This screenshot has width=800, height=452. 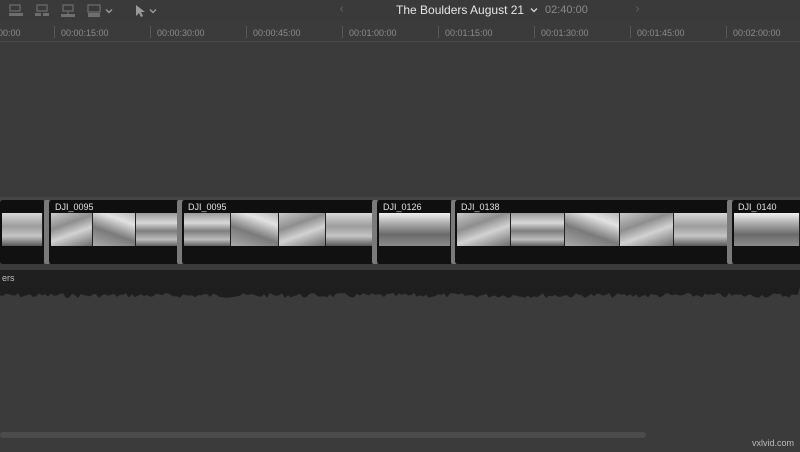 What do you see at coordinates (400, 294) in the screenshot?
I see `audio-waveform` at bounding box center [400, 294].